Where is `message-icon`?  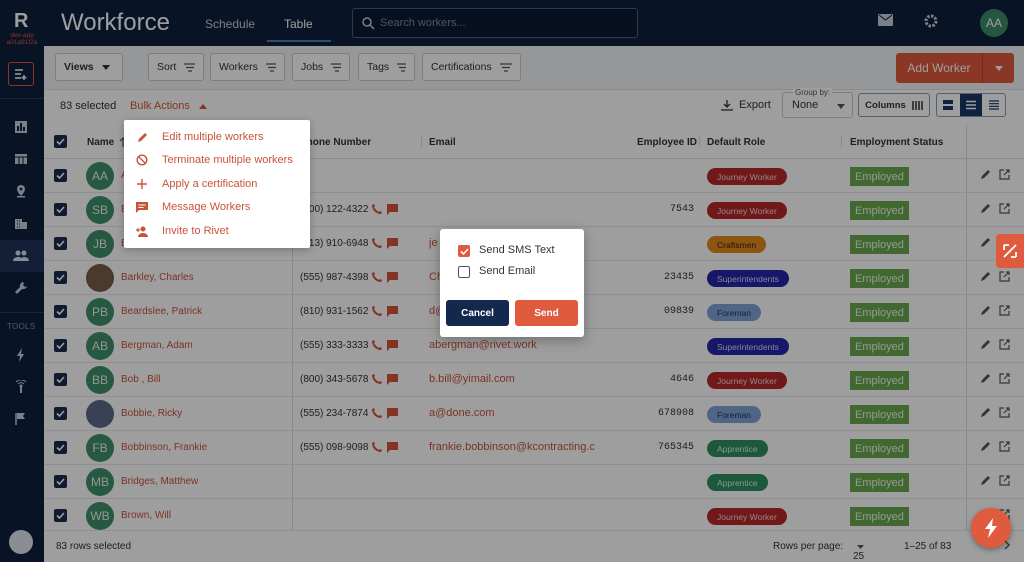 message-icon is located at coordinates (142, 207).